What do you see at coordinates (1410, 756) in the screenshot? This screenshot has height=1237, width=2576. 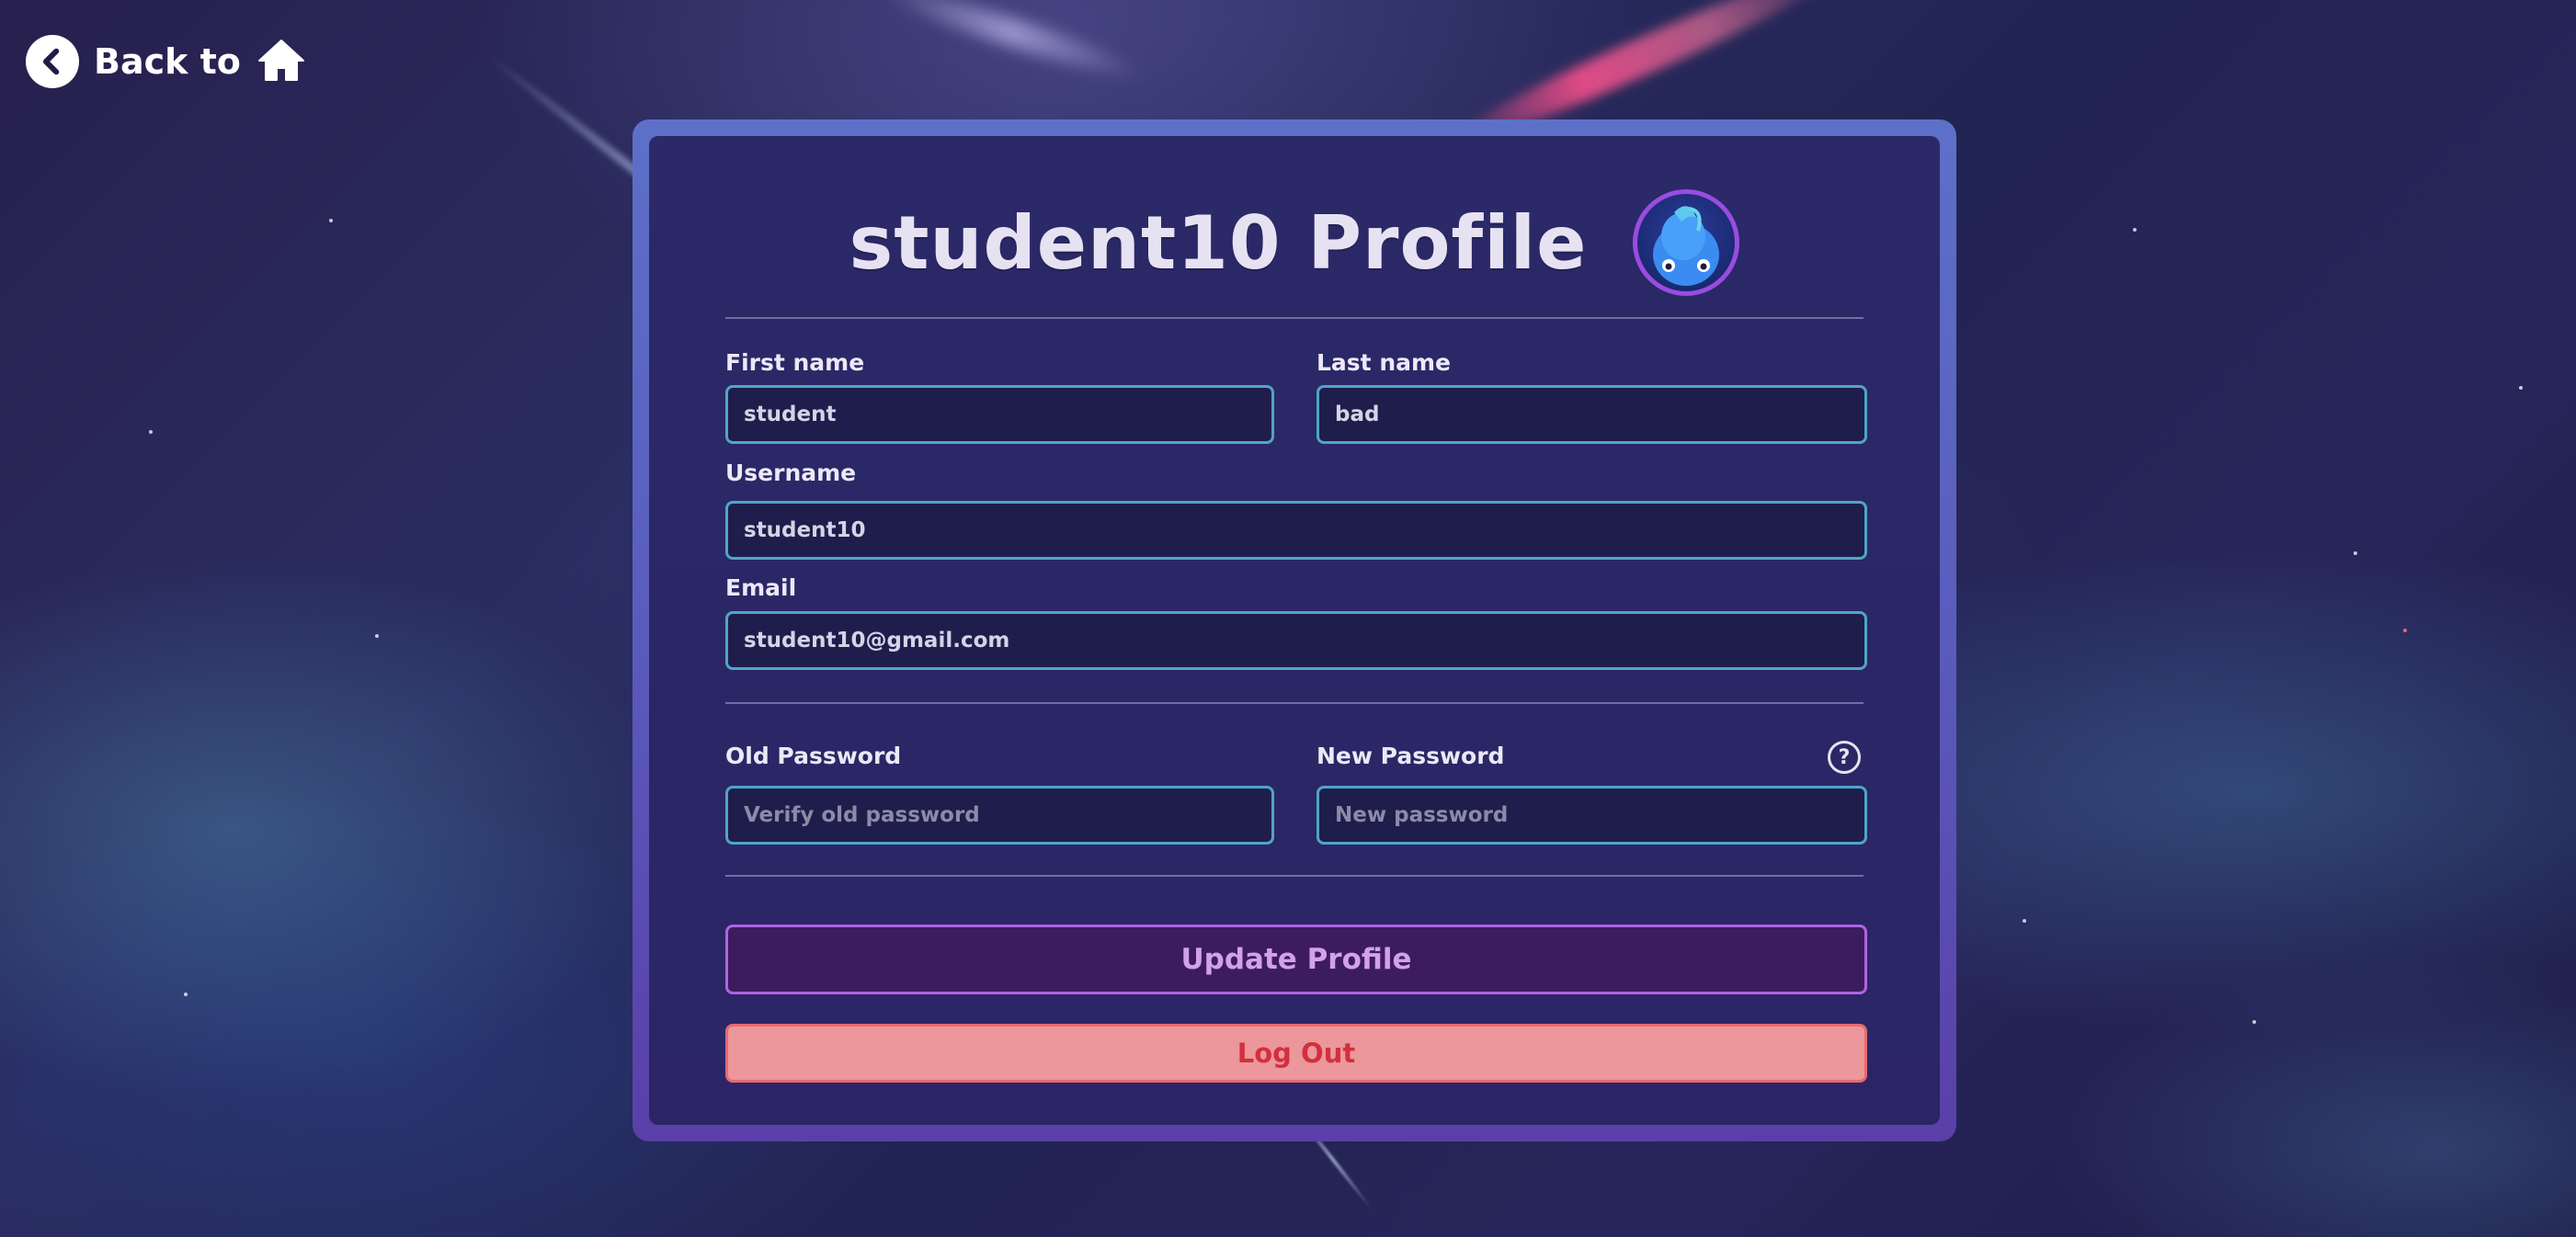 I see `new-password-label: New Password` at bounding box center [1410, 756].